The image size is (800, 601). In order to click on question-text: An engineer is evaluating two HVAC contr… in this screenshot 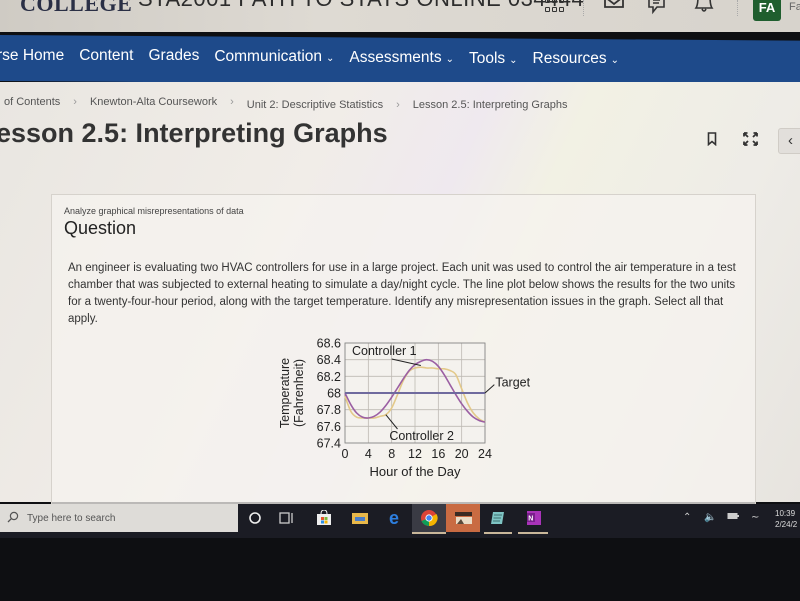, I will do `click(402, 293)`.